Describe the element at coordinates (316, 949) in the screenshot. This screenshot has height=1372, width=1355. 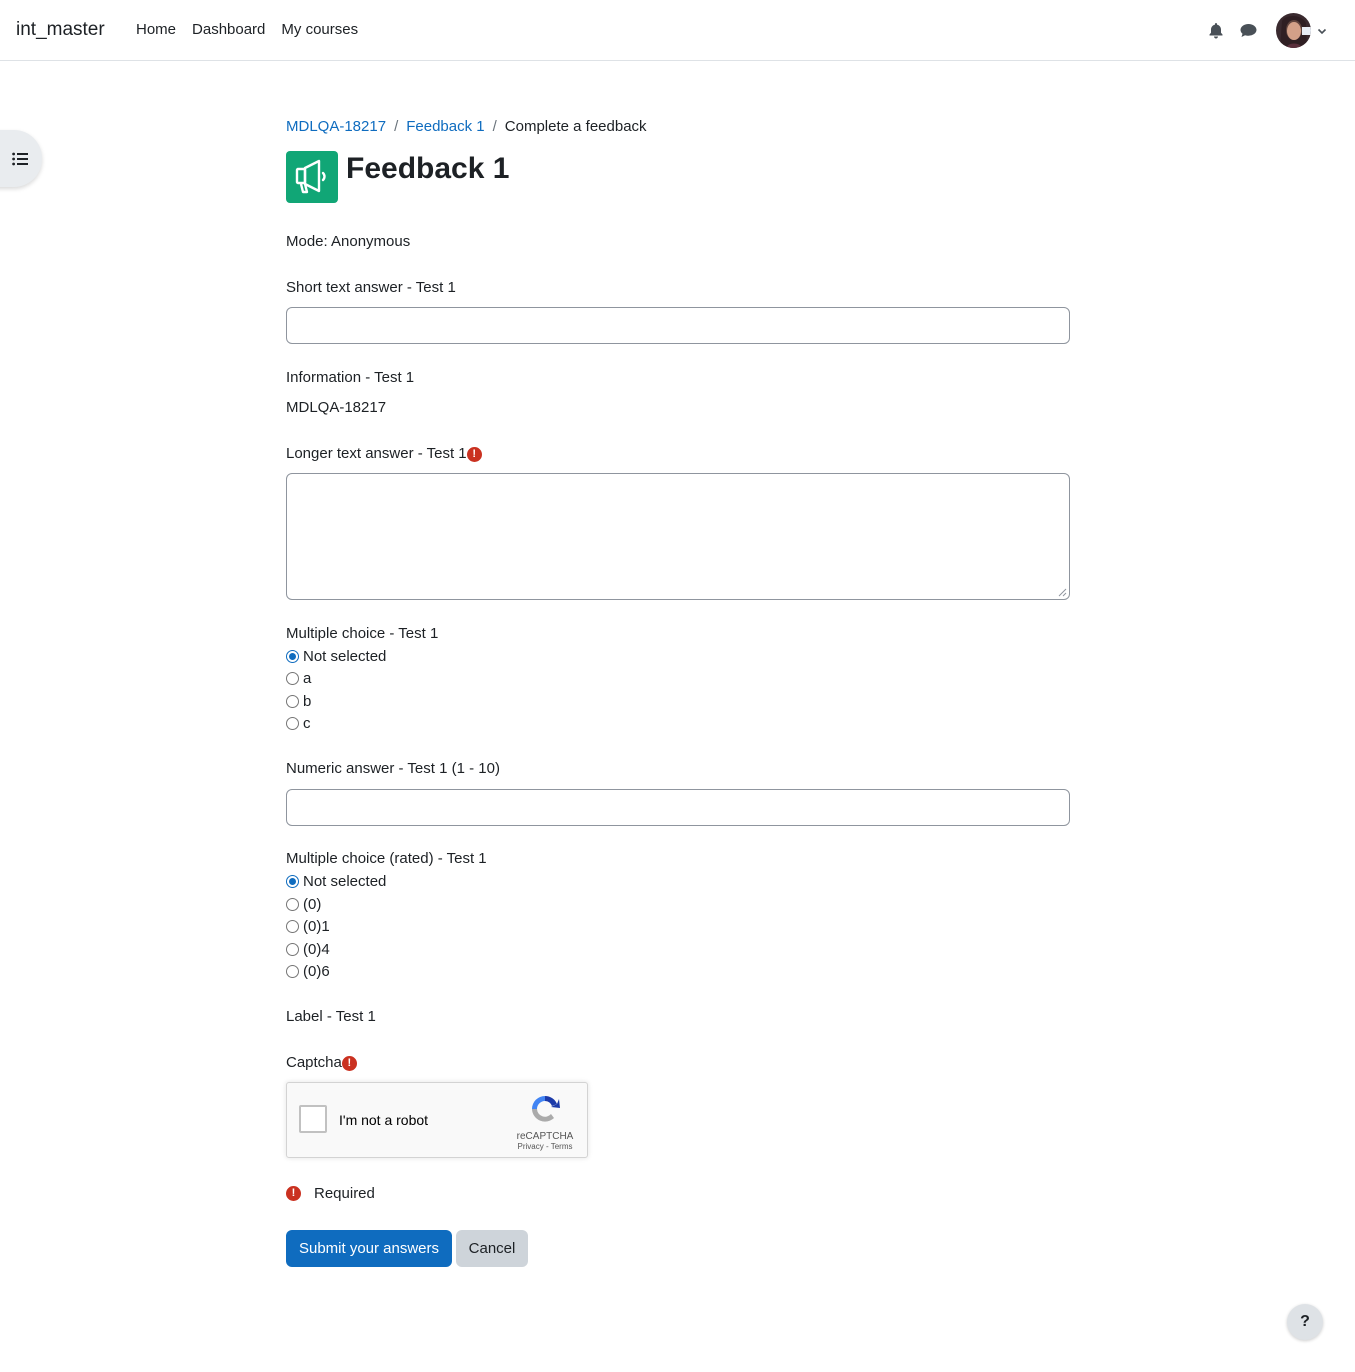
I see `option-label: (0)4` at that location.